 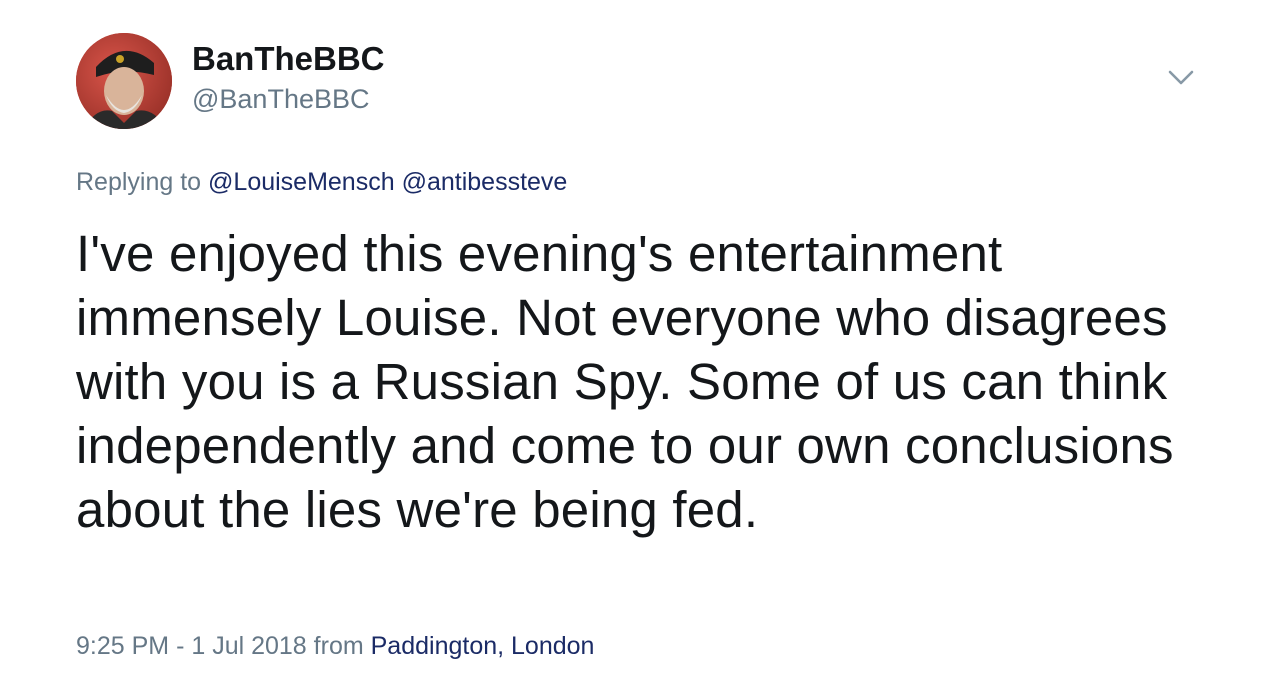 What do you see at coordinates (1181, 77) in the screenshot?
I see `chevron-down-icon` at bounding box center [1181, 77].